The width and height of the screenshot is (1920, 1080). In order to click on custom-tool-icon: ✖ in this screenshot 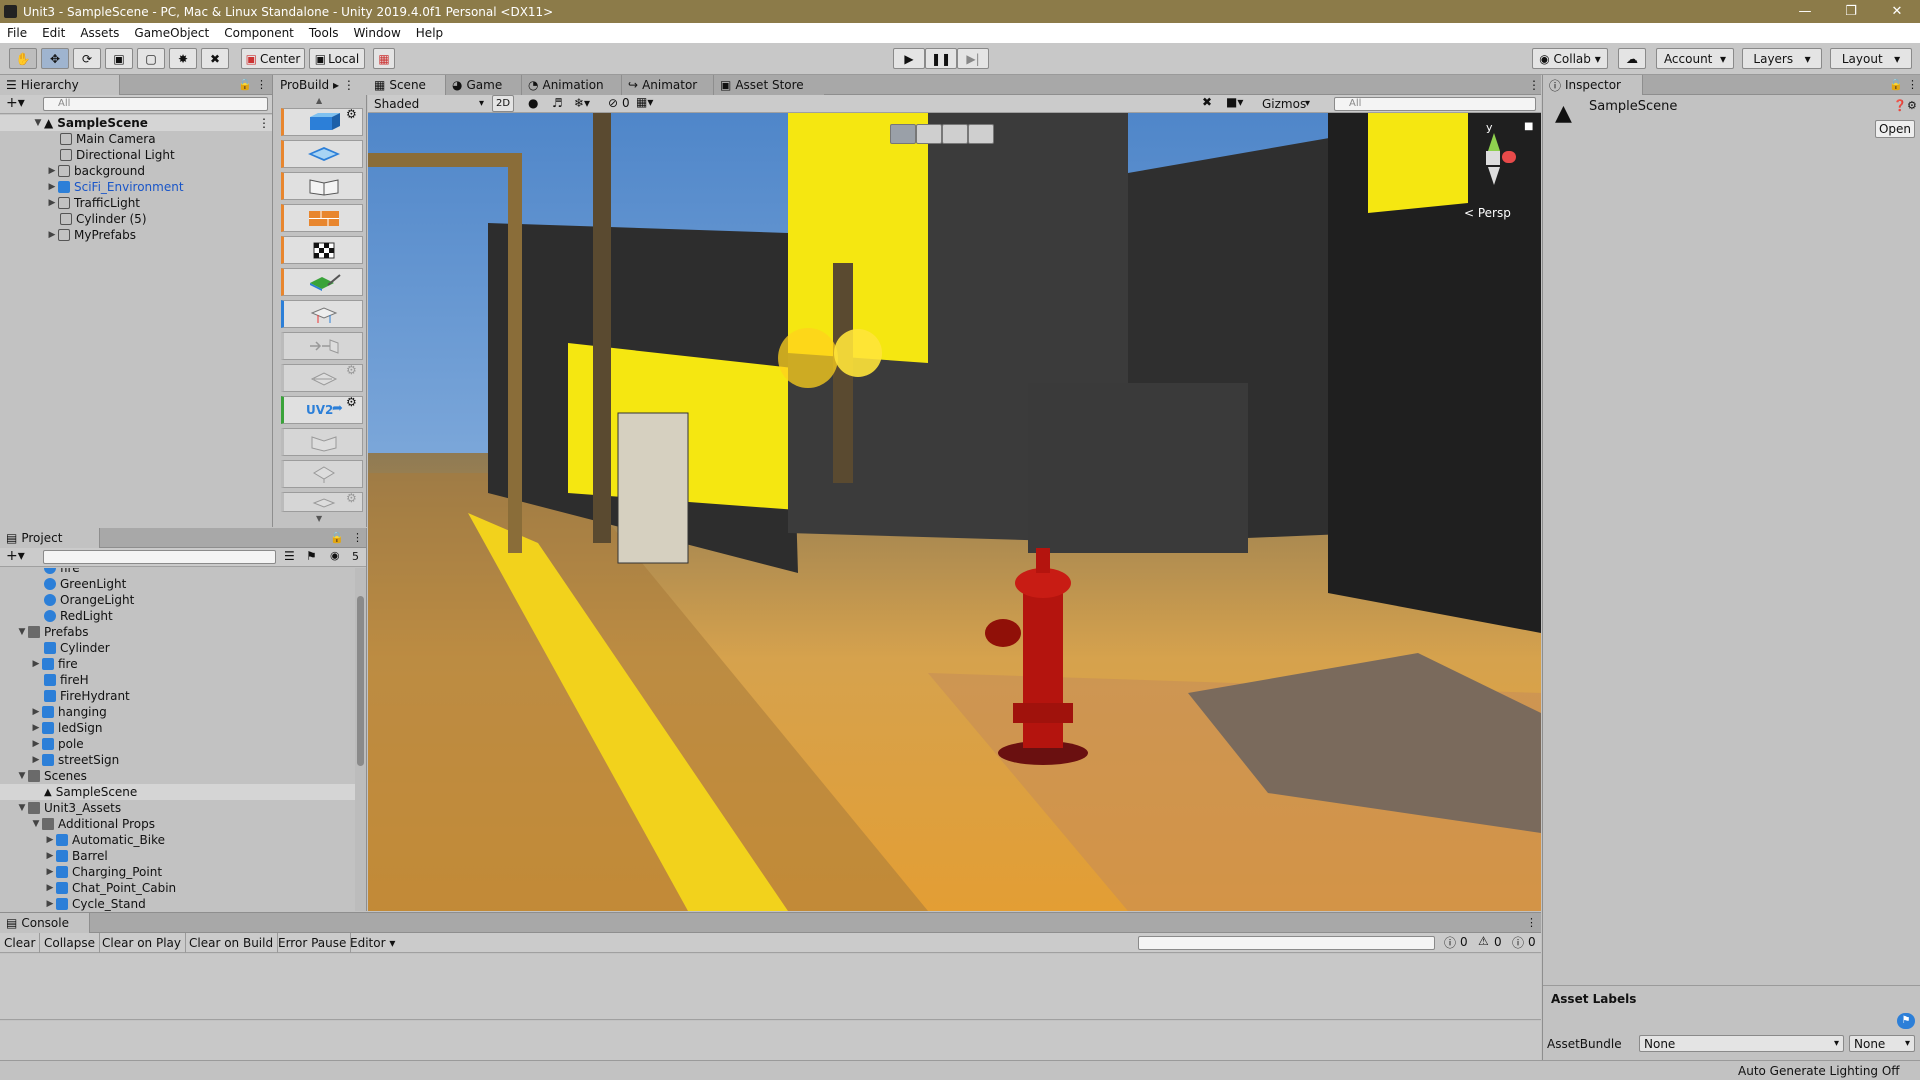, I will do `click(215, 58)`.